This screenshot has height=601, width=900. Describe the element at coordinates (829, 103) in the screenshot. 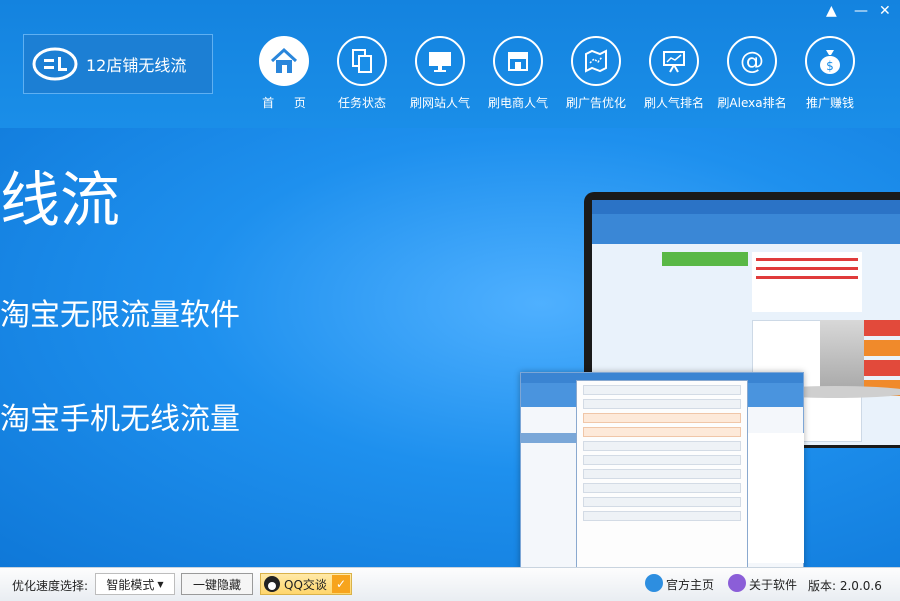

I see `nav-label: 推广赚钱` at that location.